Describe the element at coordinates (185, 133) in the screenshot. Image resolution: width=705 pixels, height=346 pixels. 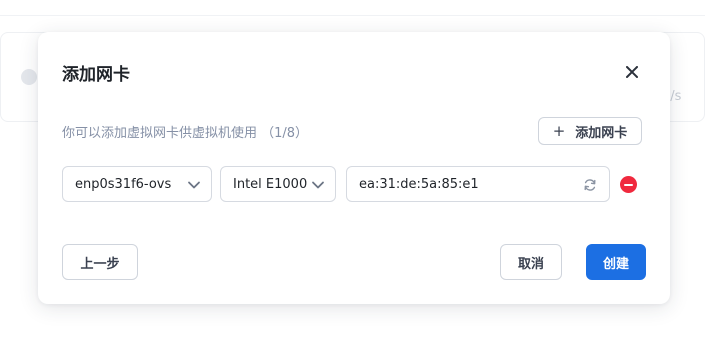
I see `nic-hint-text: 你可以添加虚拟网卡供虚拟机使用 （1/8）` at that location.